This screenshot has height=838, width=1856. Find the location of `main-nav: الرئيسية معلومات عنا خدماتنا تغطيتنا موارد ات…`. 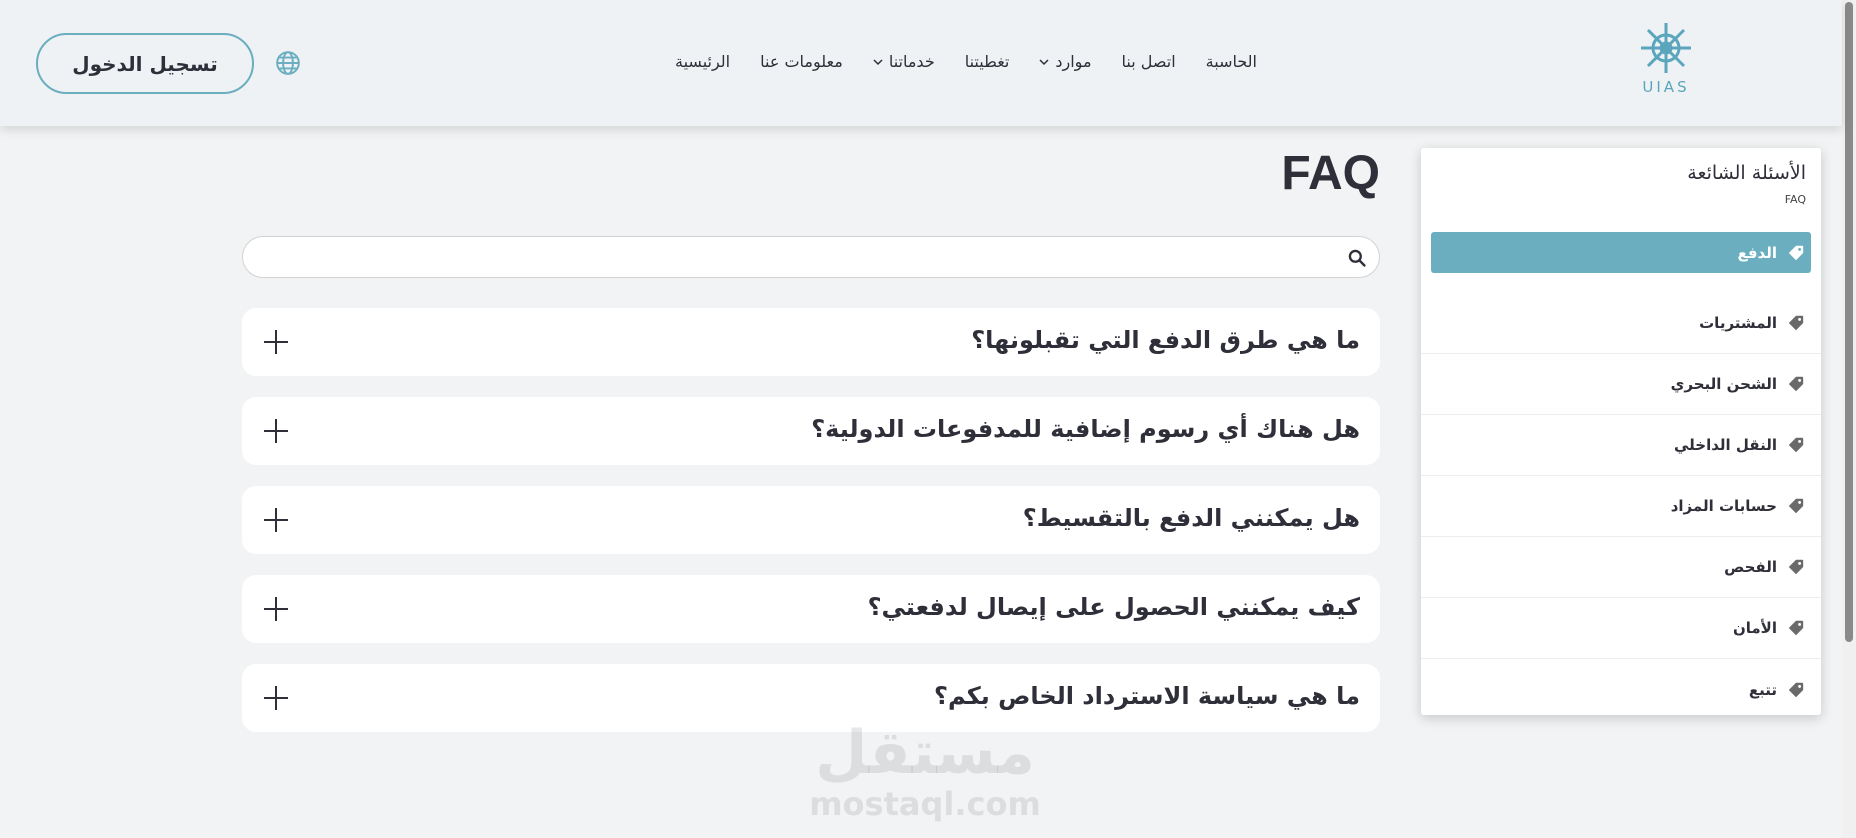

main-nav: الرئيسية معلومات عنا خدماتنا تغطيتنا موارد ات… is located at coordinates (966, 61).